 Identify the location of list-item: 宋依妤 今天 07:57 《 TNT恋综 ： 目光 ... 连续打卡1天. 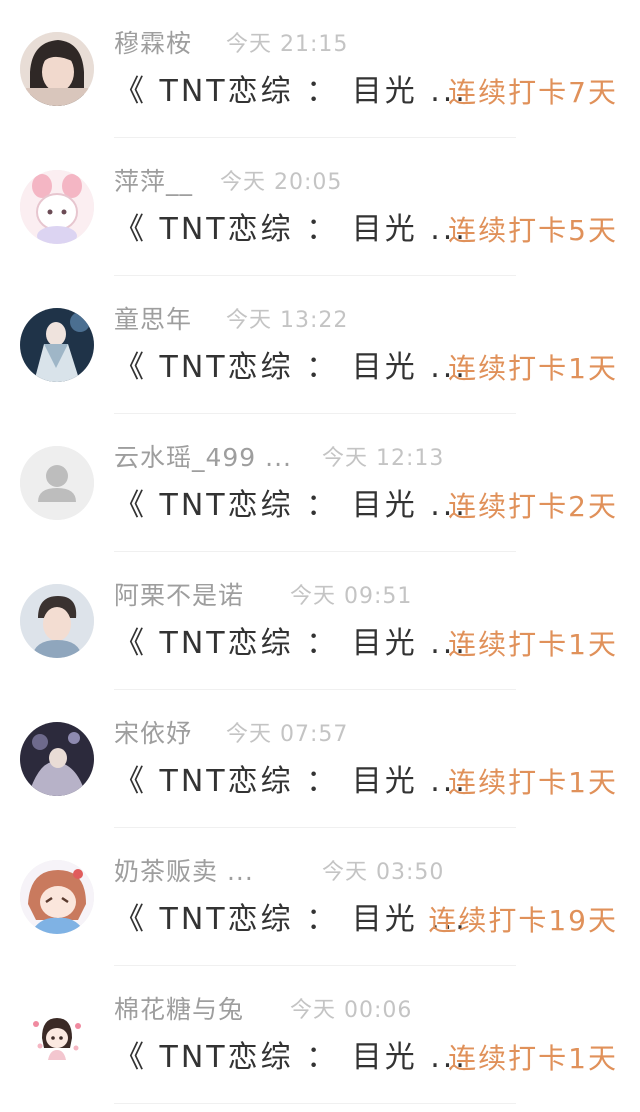
(320, 759).